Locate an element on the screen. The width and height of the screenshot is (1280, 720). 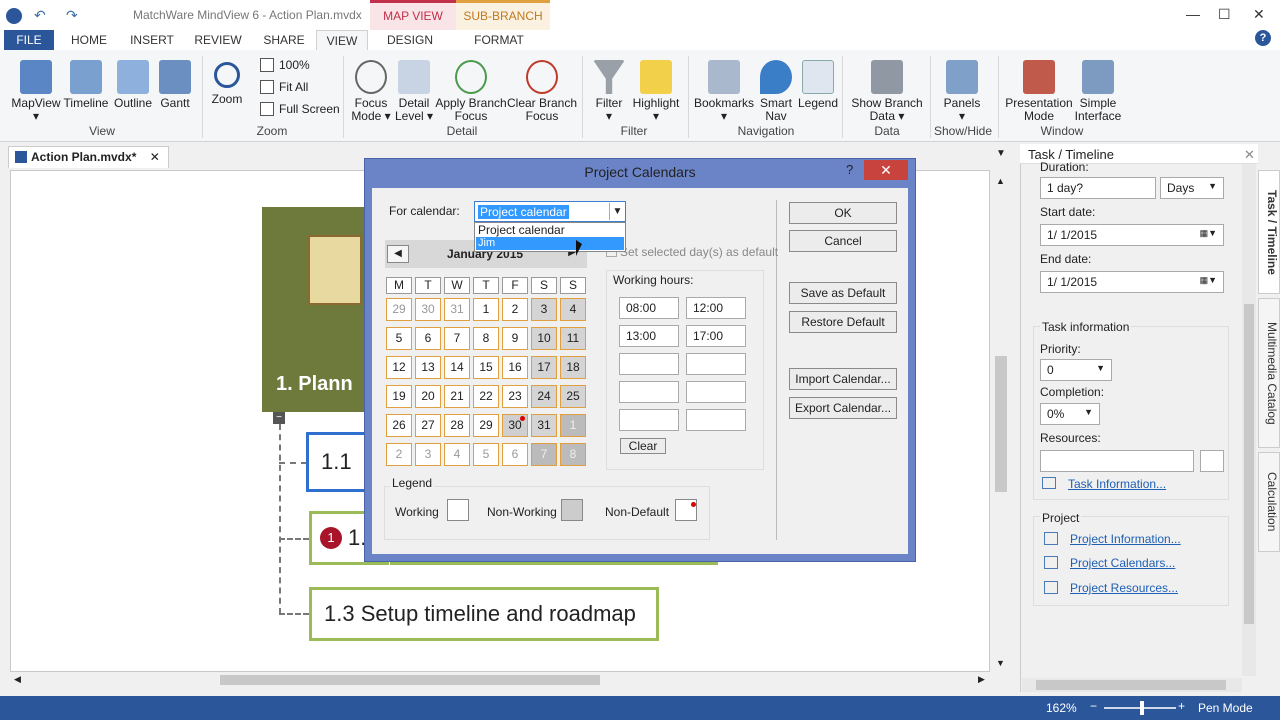
timeline-button: Timeline is located at coordinates (86, 83).